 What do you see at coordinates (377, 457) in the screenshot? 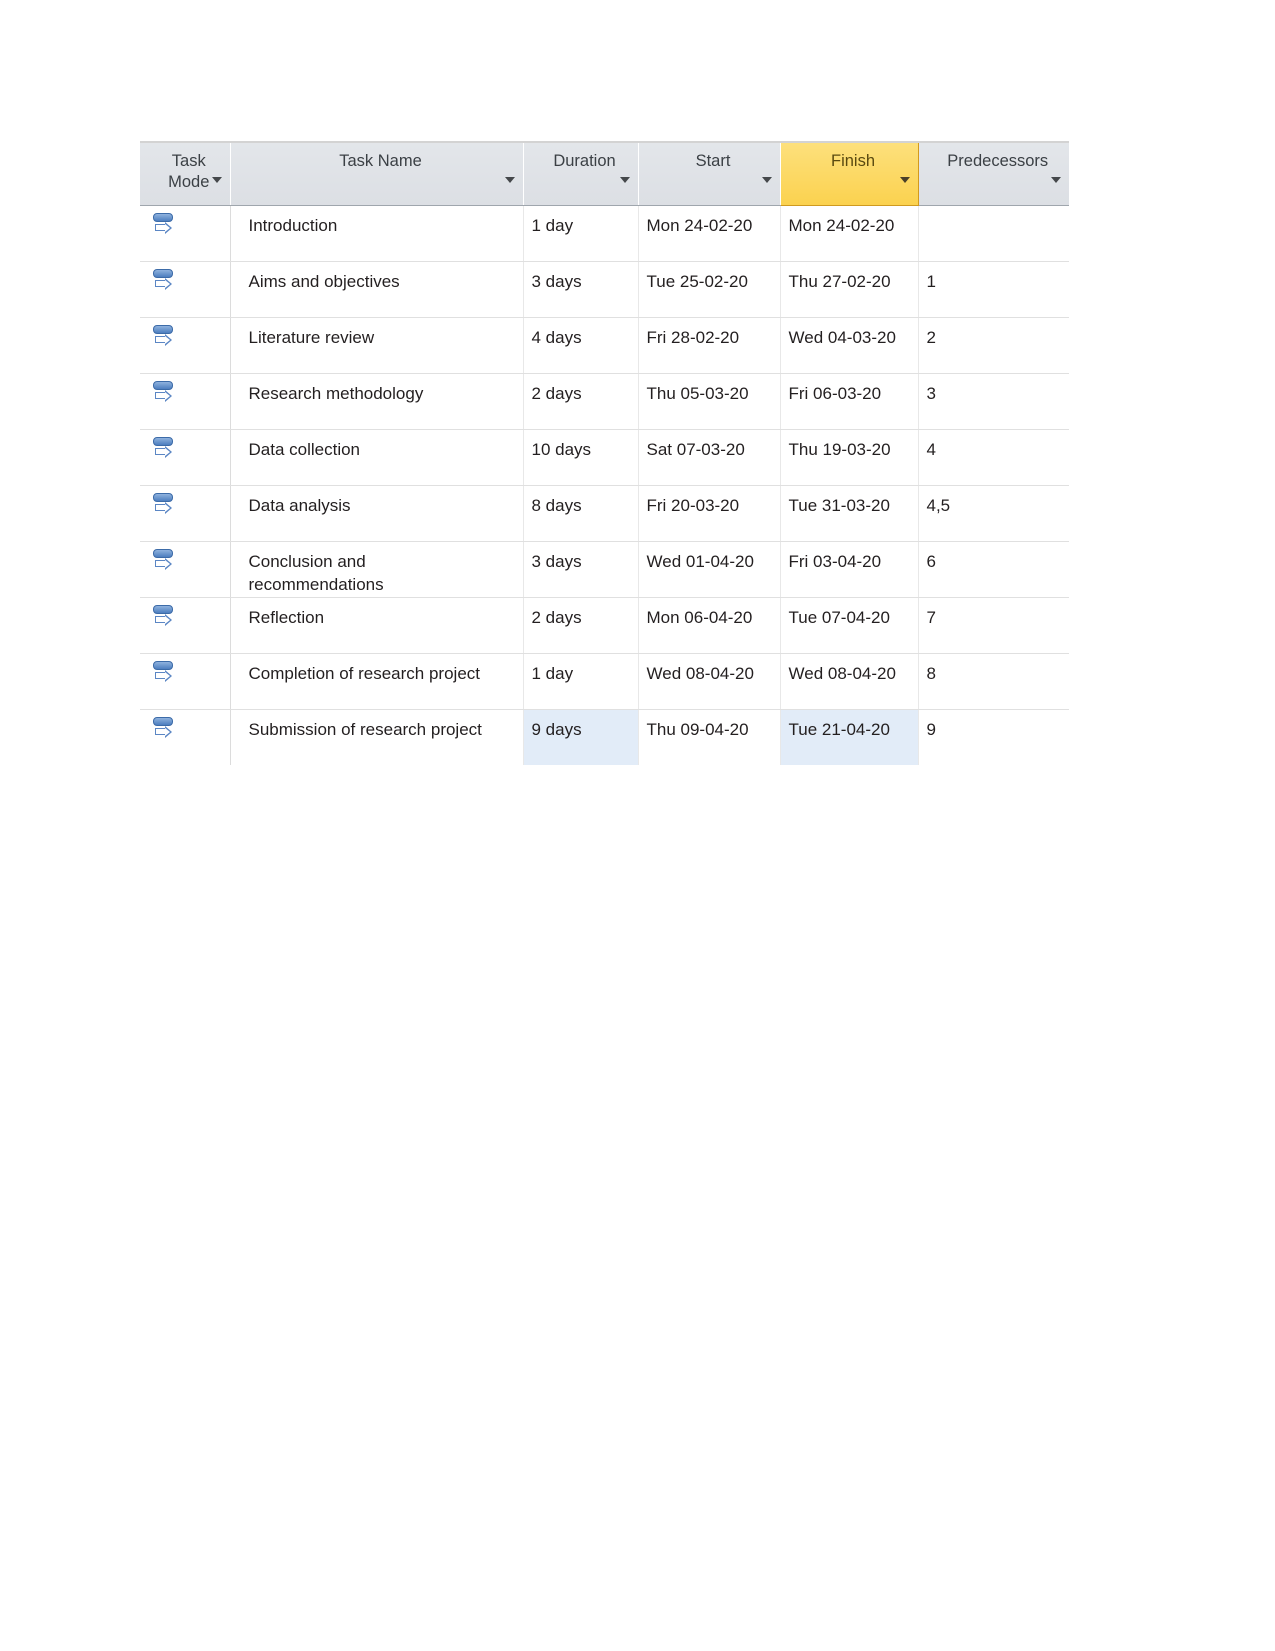
I see `cell-task-name: Data collection` at bounding box center [377, 457].